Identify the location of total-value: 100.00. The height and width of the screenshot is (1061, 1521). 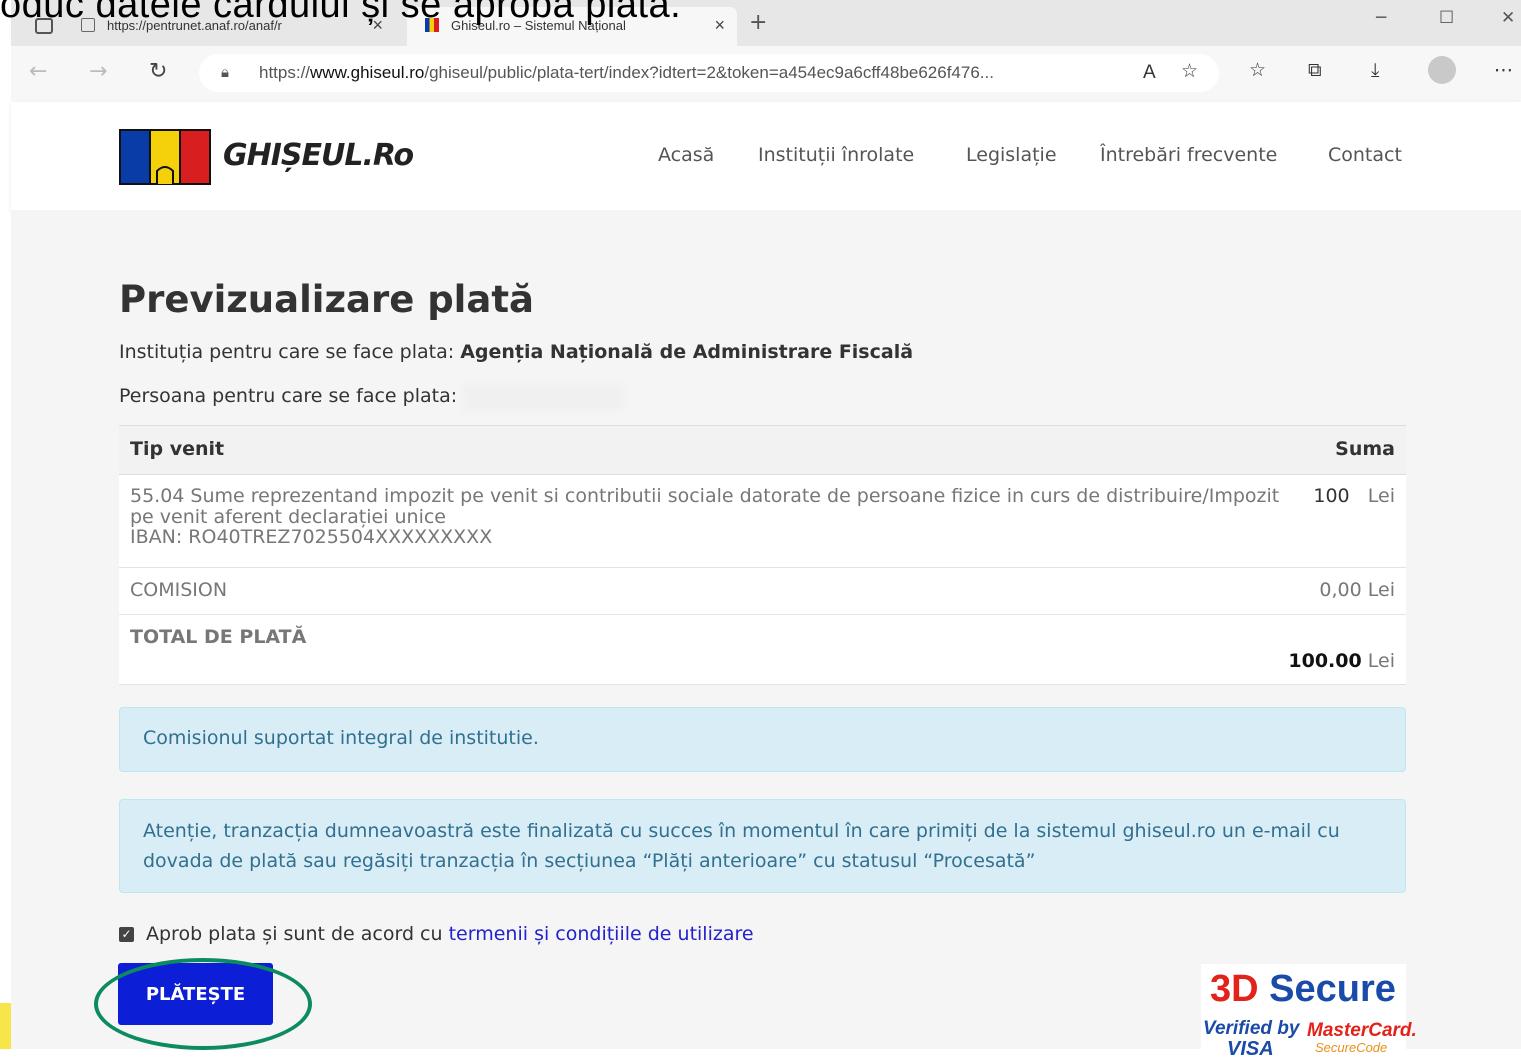
(1325, 661).